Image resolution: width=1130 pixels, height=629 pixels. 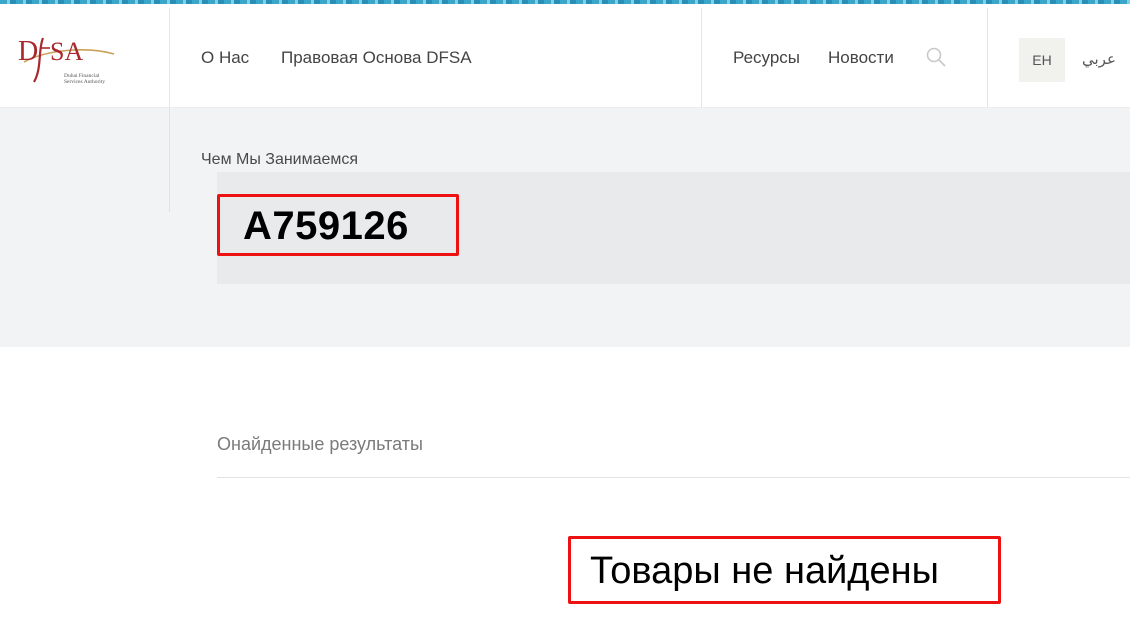 I want to click on nav-about: О Нас, so click(x=225, y=58).